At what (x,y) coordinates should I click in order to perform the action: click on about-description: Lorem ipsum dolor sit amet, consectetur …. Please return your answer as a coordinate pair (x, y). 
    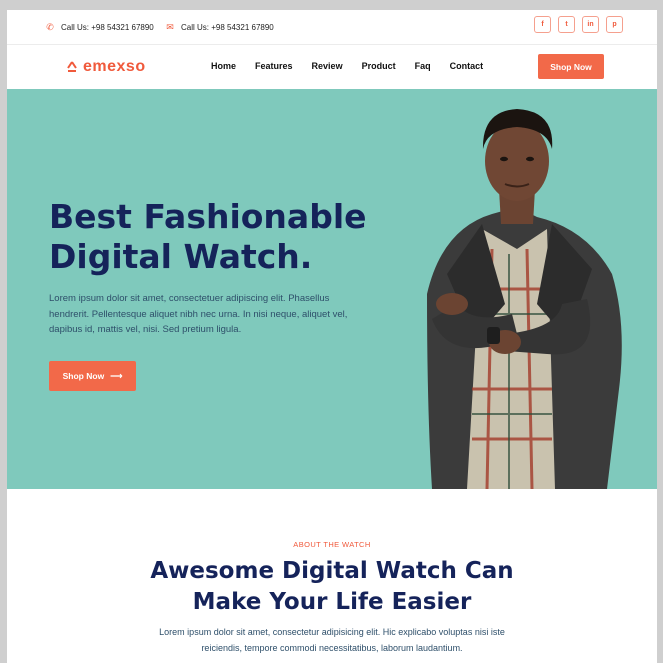
    Looking at the image, I should click on (332, 640).